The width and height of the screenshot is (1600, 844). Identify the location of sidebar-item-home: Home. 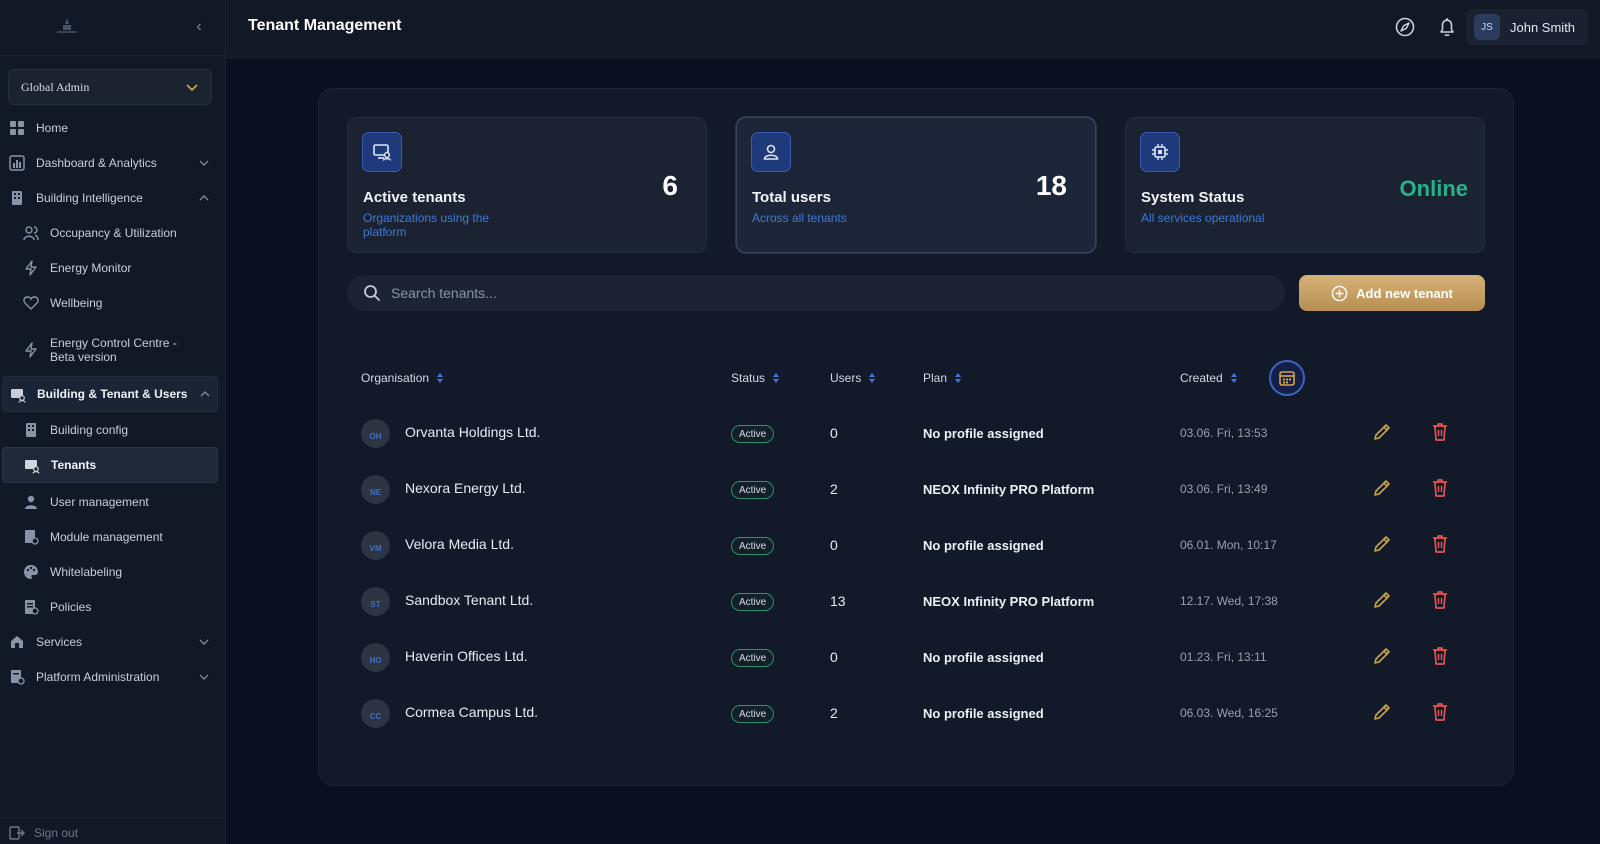
(113, 128).